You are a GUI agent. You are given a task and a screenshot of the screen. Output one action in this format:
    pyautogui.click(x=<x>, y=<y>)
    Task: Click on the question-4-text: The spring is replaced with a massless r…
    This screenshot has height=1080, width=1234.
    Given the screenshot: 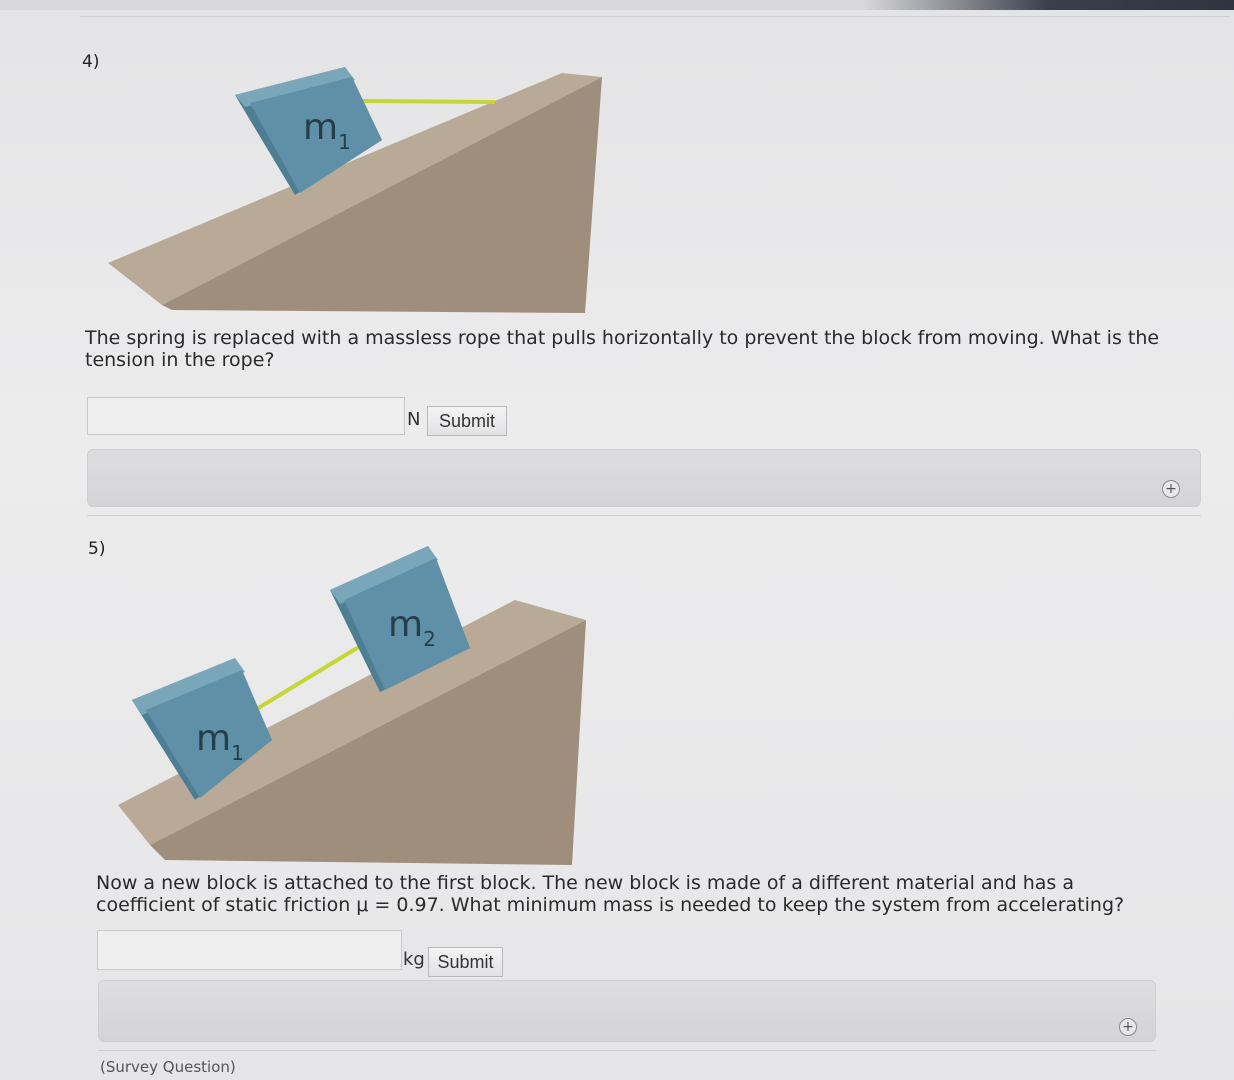 What is the action you would take?
    pyautogui.click(x=622, y=349)
    